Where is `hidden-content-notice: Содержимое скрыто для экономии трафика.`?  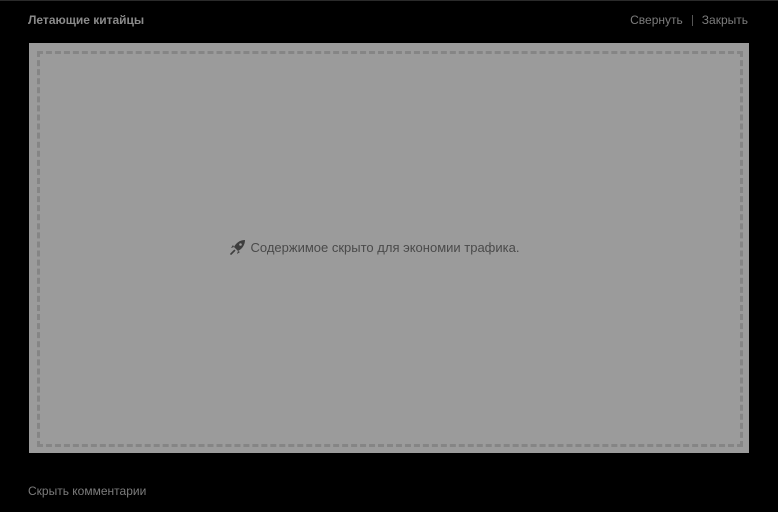
hidden-content-notice: Содержимое скрыто для экономии трафика. is located at coordinates (389, 247).